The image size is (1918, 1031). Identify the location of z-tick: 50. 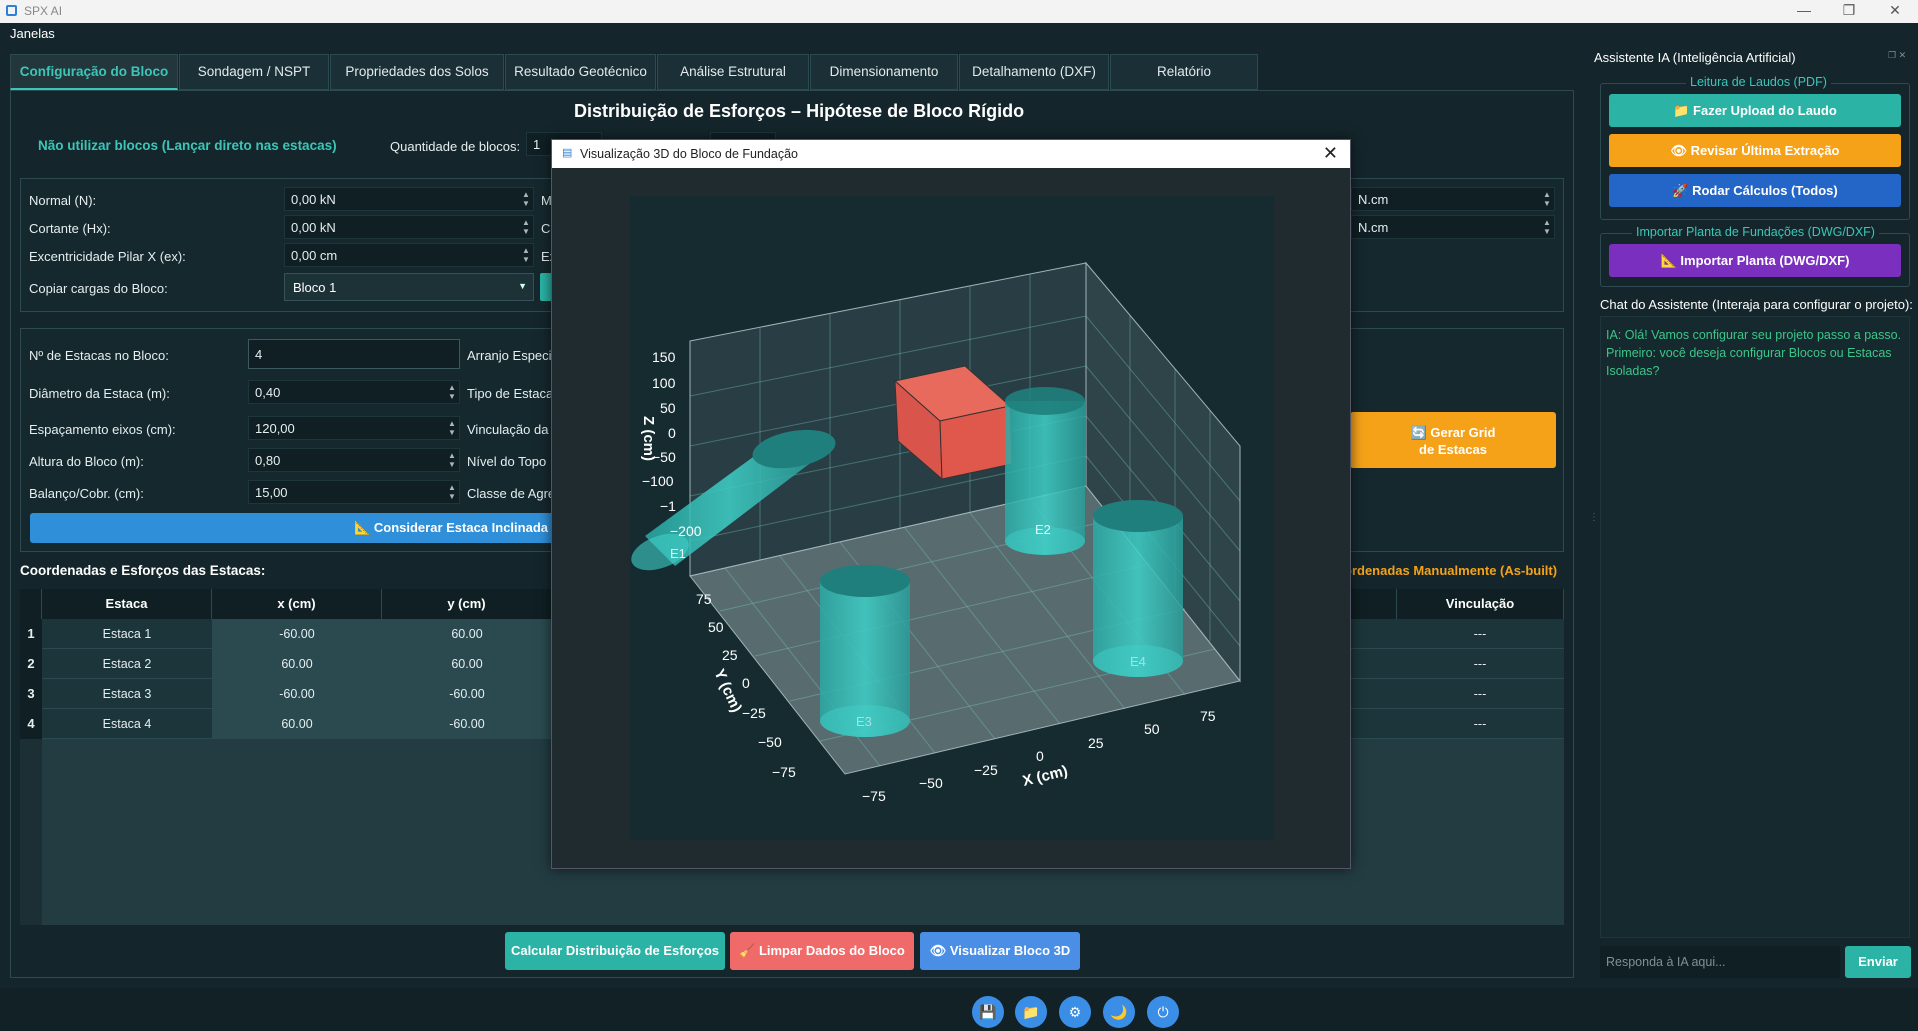
(668, 408).